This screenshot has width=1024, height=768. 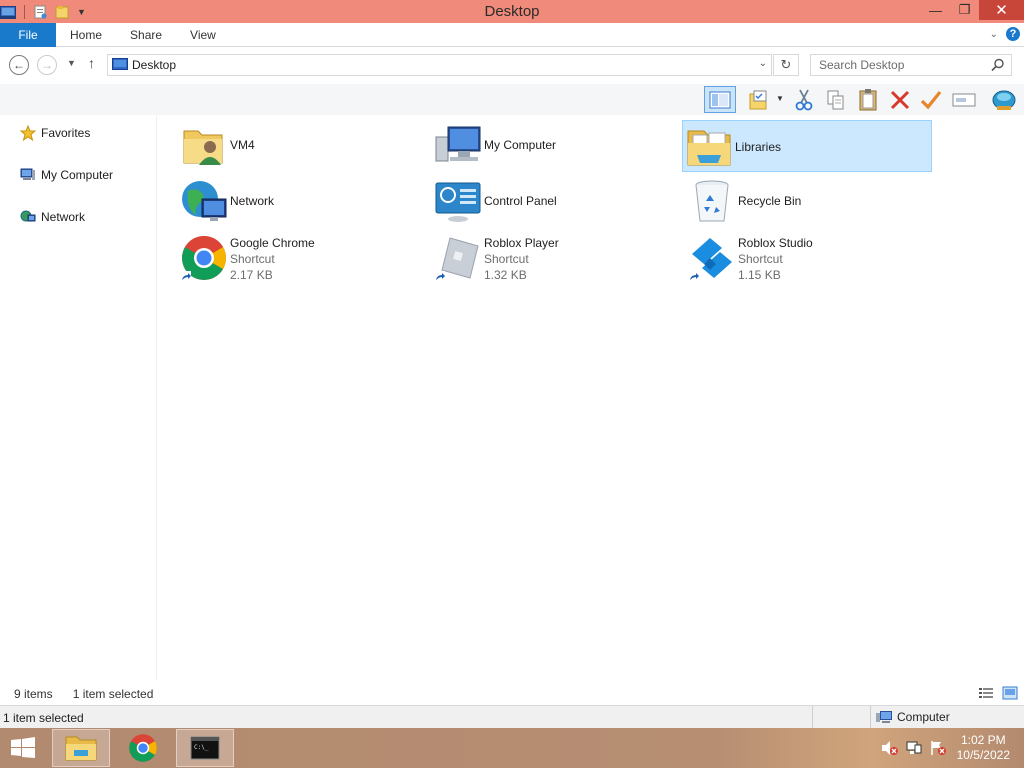 I want to click on taskbar-file-explorer, so click(x=81, y=748).